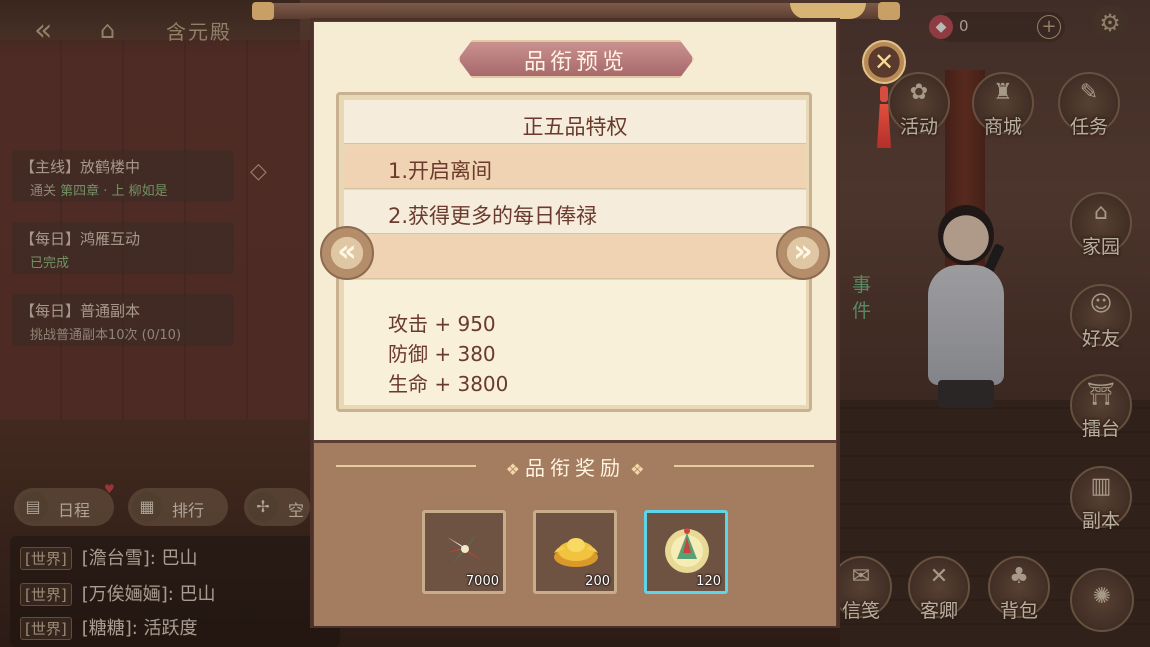 This screenshot has width=1150, height=647. Describe the element at coordinates (575, 167) in the screenshot. I see `privilege-row: 1.开启离间` at that location.